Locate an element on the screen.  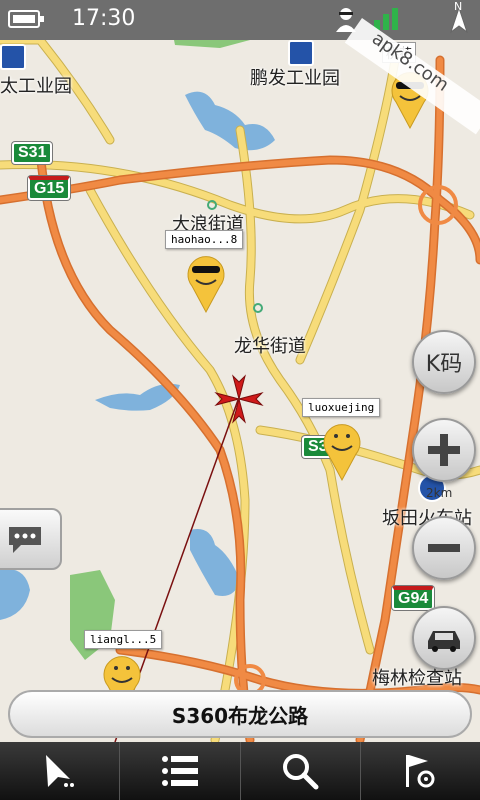
zoom-out-button is located at coordinates (444, 548).